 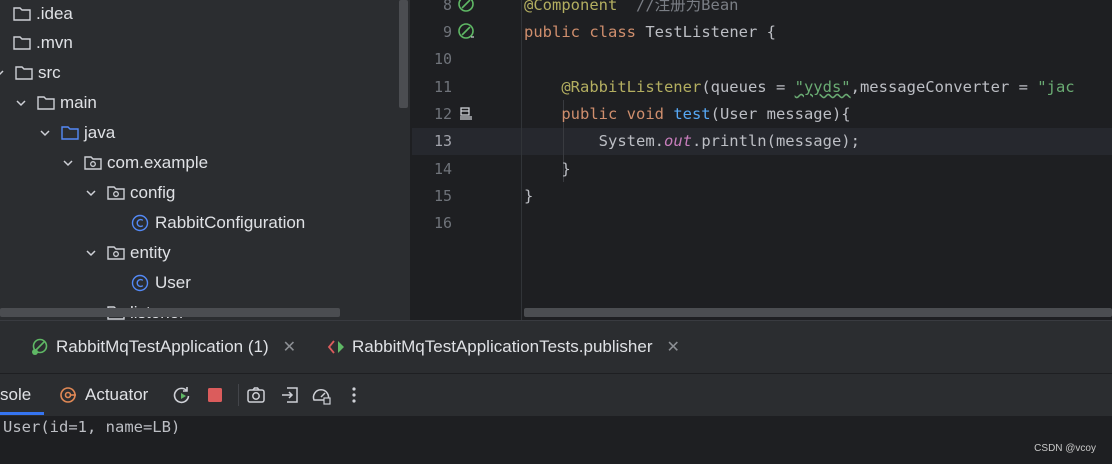 I want to click on console-tab-indicator, so click(x=22, y=413).